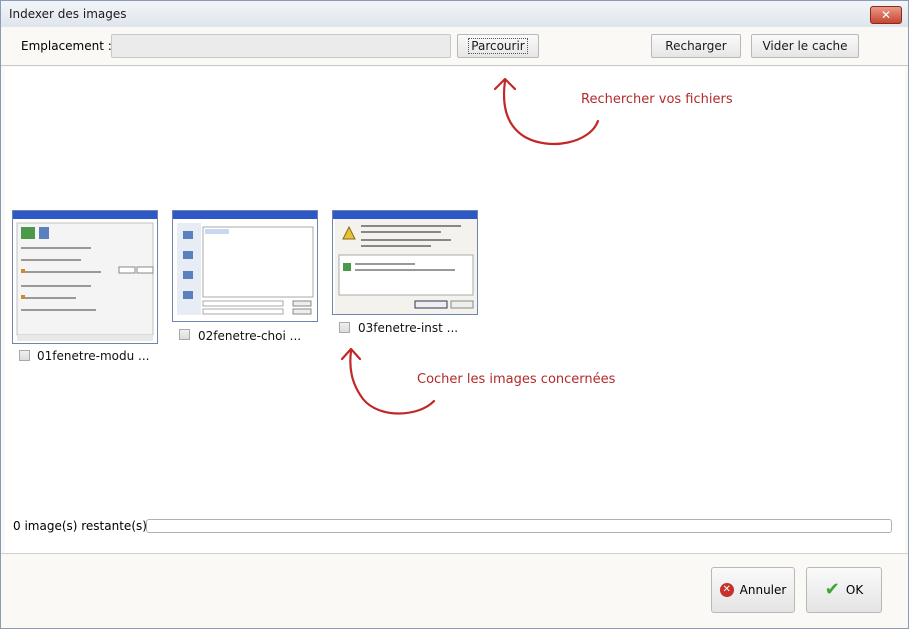  Describe the element at coordinates (281, 46) in the screenshot. I see `location-input` at that location.